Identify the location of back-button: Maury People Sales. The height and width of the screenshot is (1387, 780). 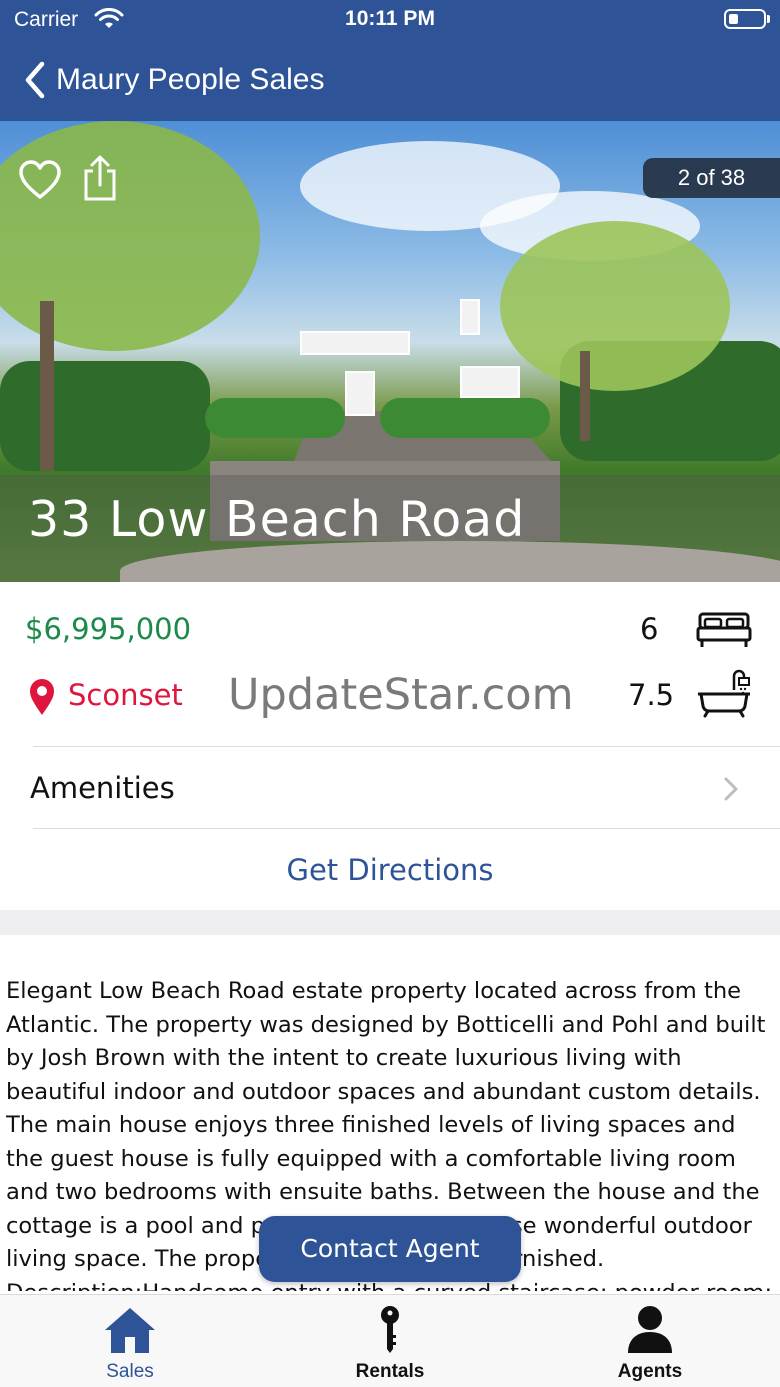
(172, 80).